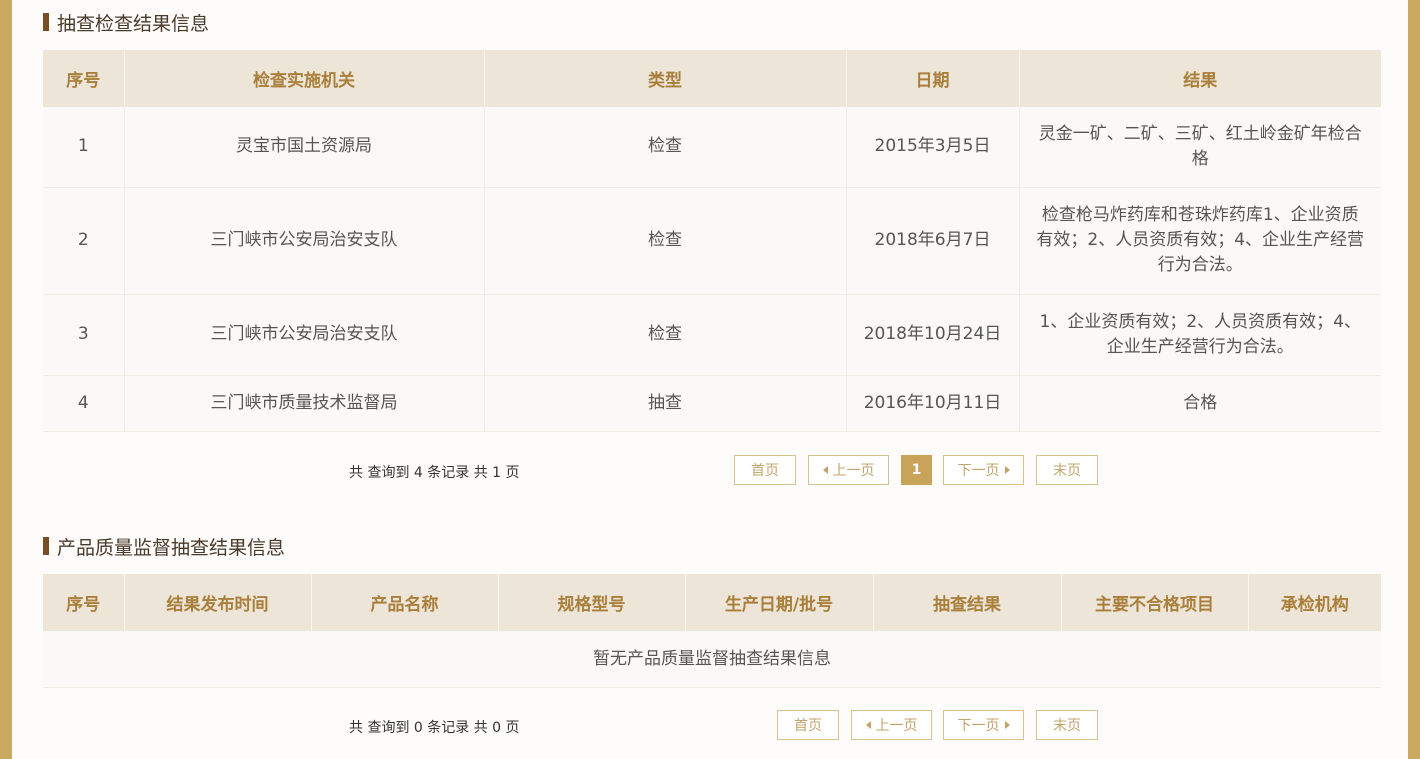  I want to click on cell-result: 灵金一矿、二矿、三矿、红土岭金矿年检合格, so click(1200, 147).